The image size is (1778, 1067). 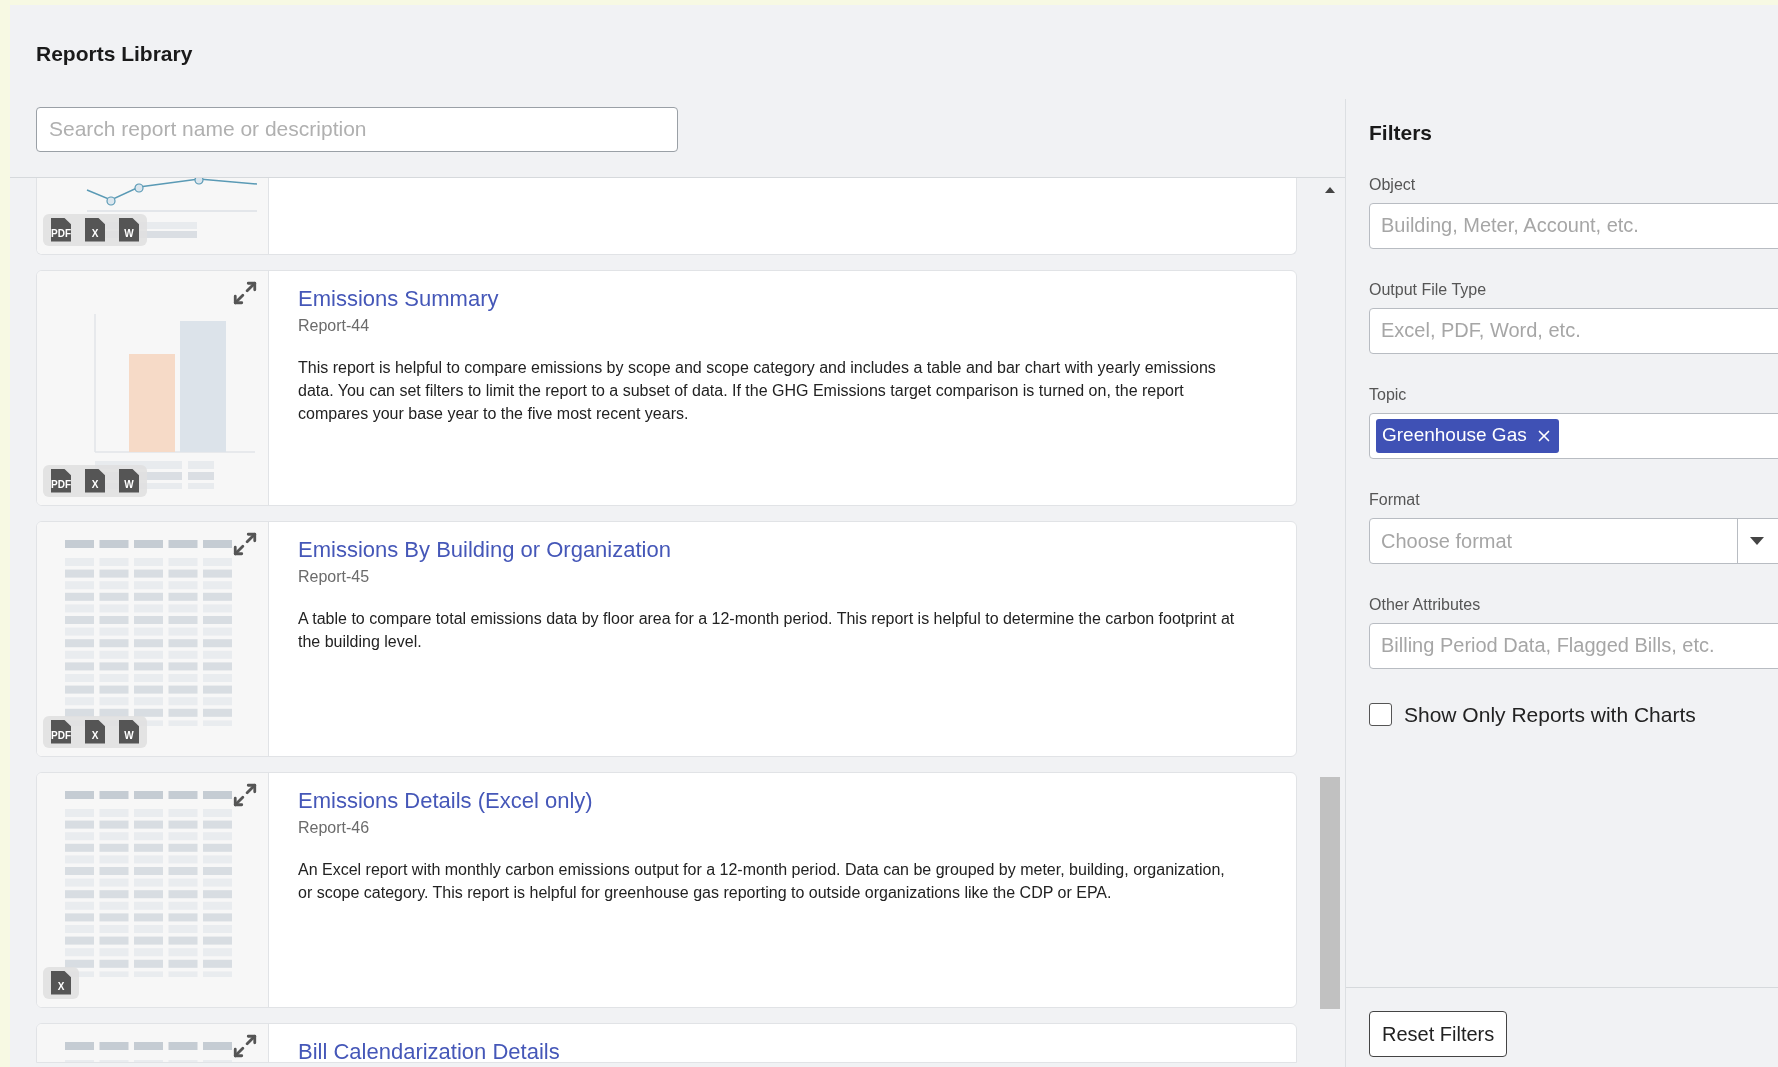 I want to click on reset-filters-button: Reset Filters, so click(x=1438, y=1034).